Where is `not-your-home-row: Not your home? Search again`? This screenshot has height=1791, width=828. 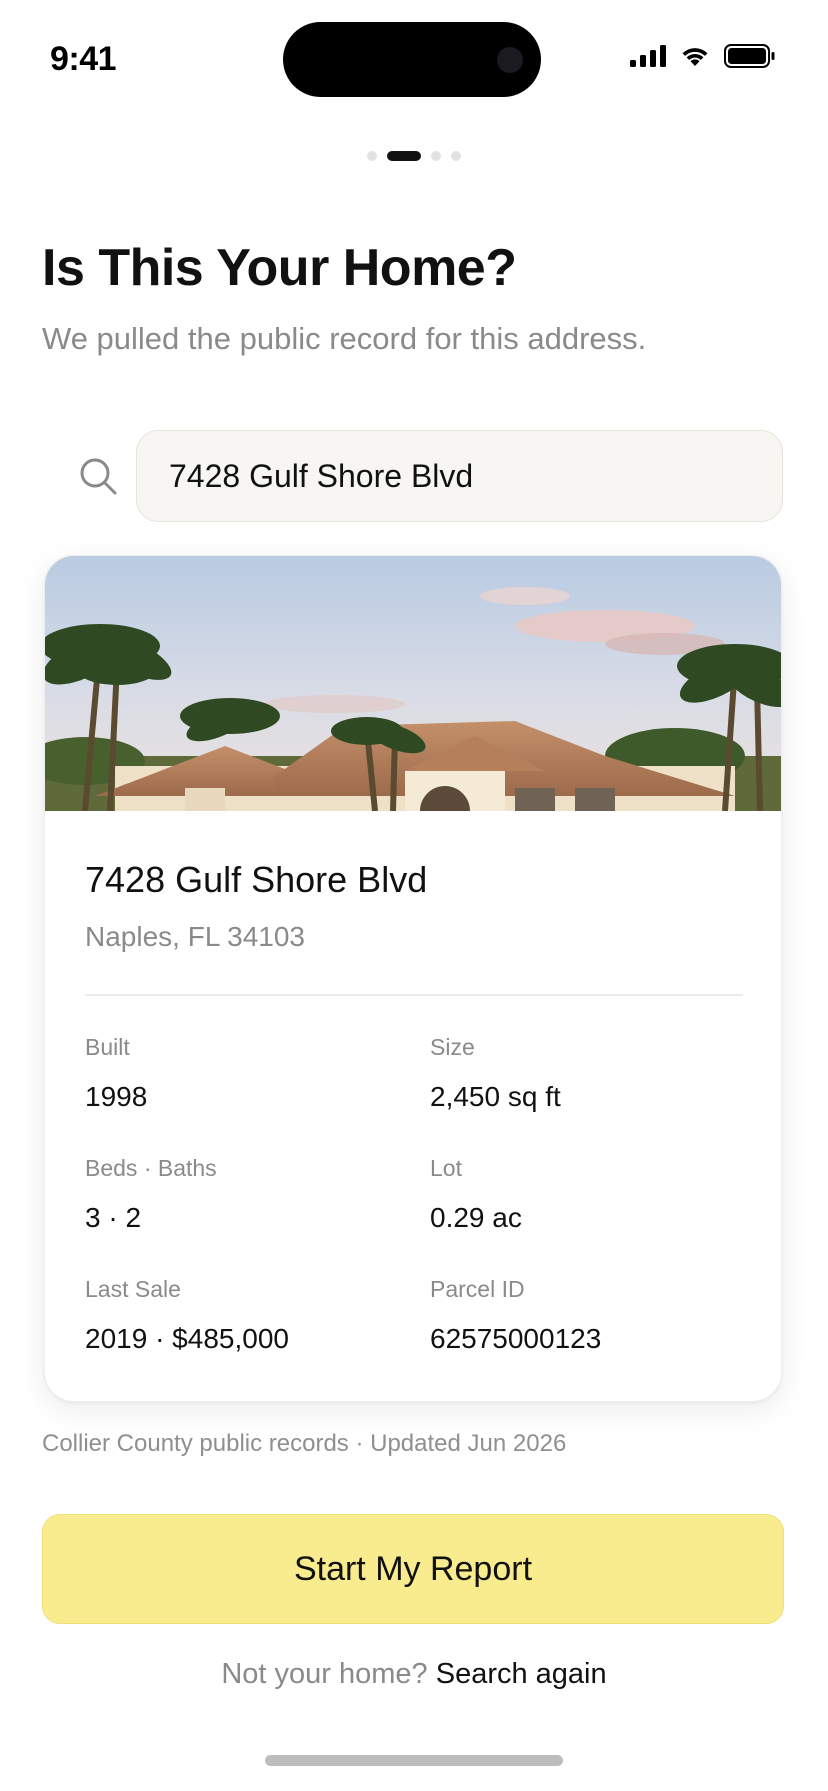 not-your-home-row: Not your home? Search again is located at coordinates (414, 1674).